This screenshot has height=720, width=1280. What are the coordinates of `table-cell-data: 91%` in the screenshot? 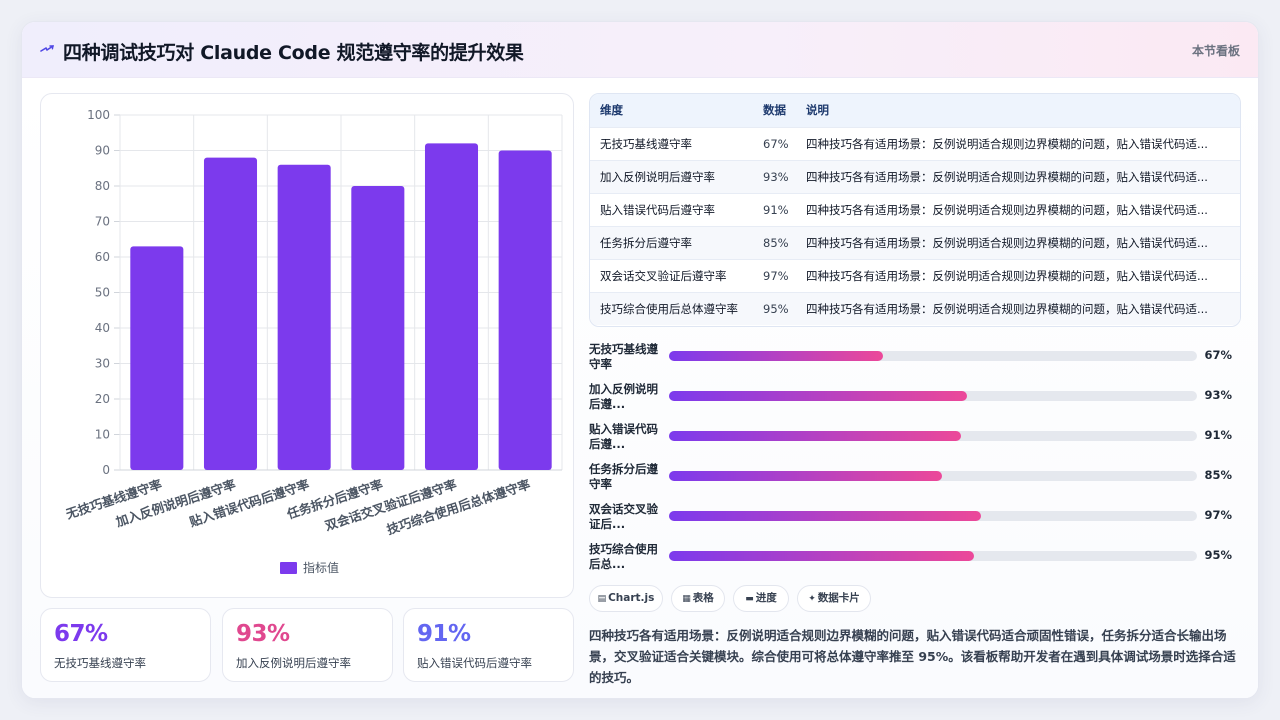 It's located at (776, 210).